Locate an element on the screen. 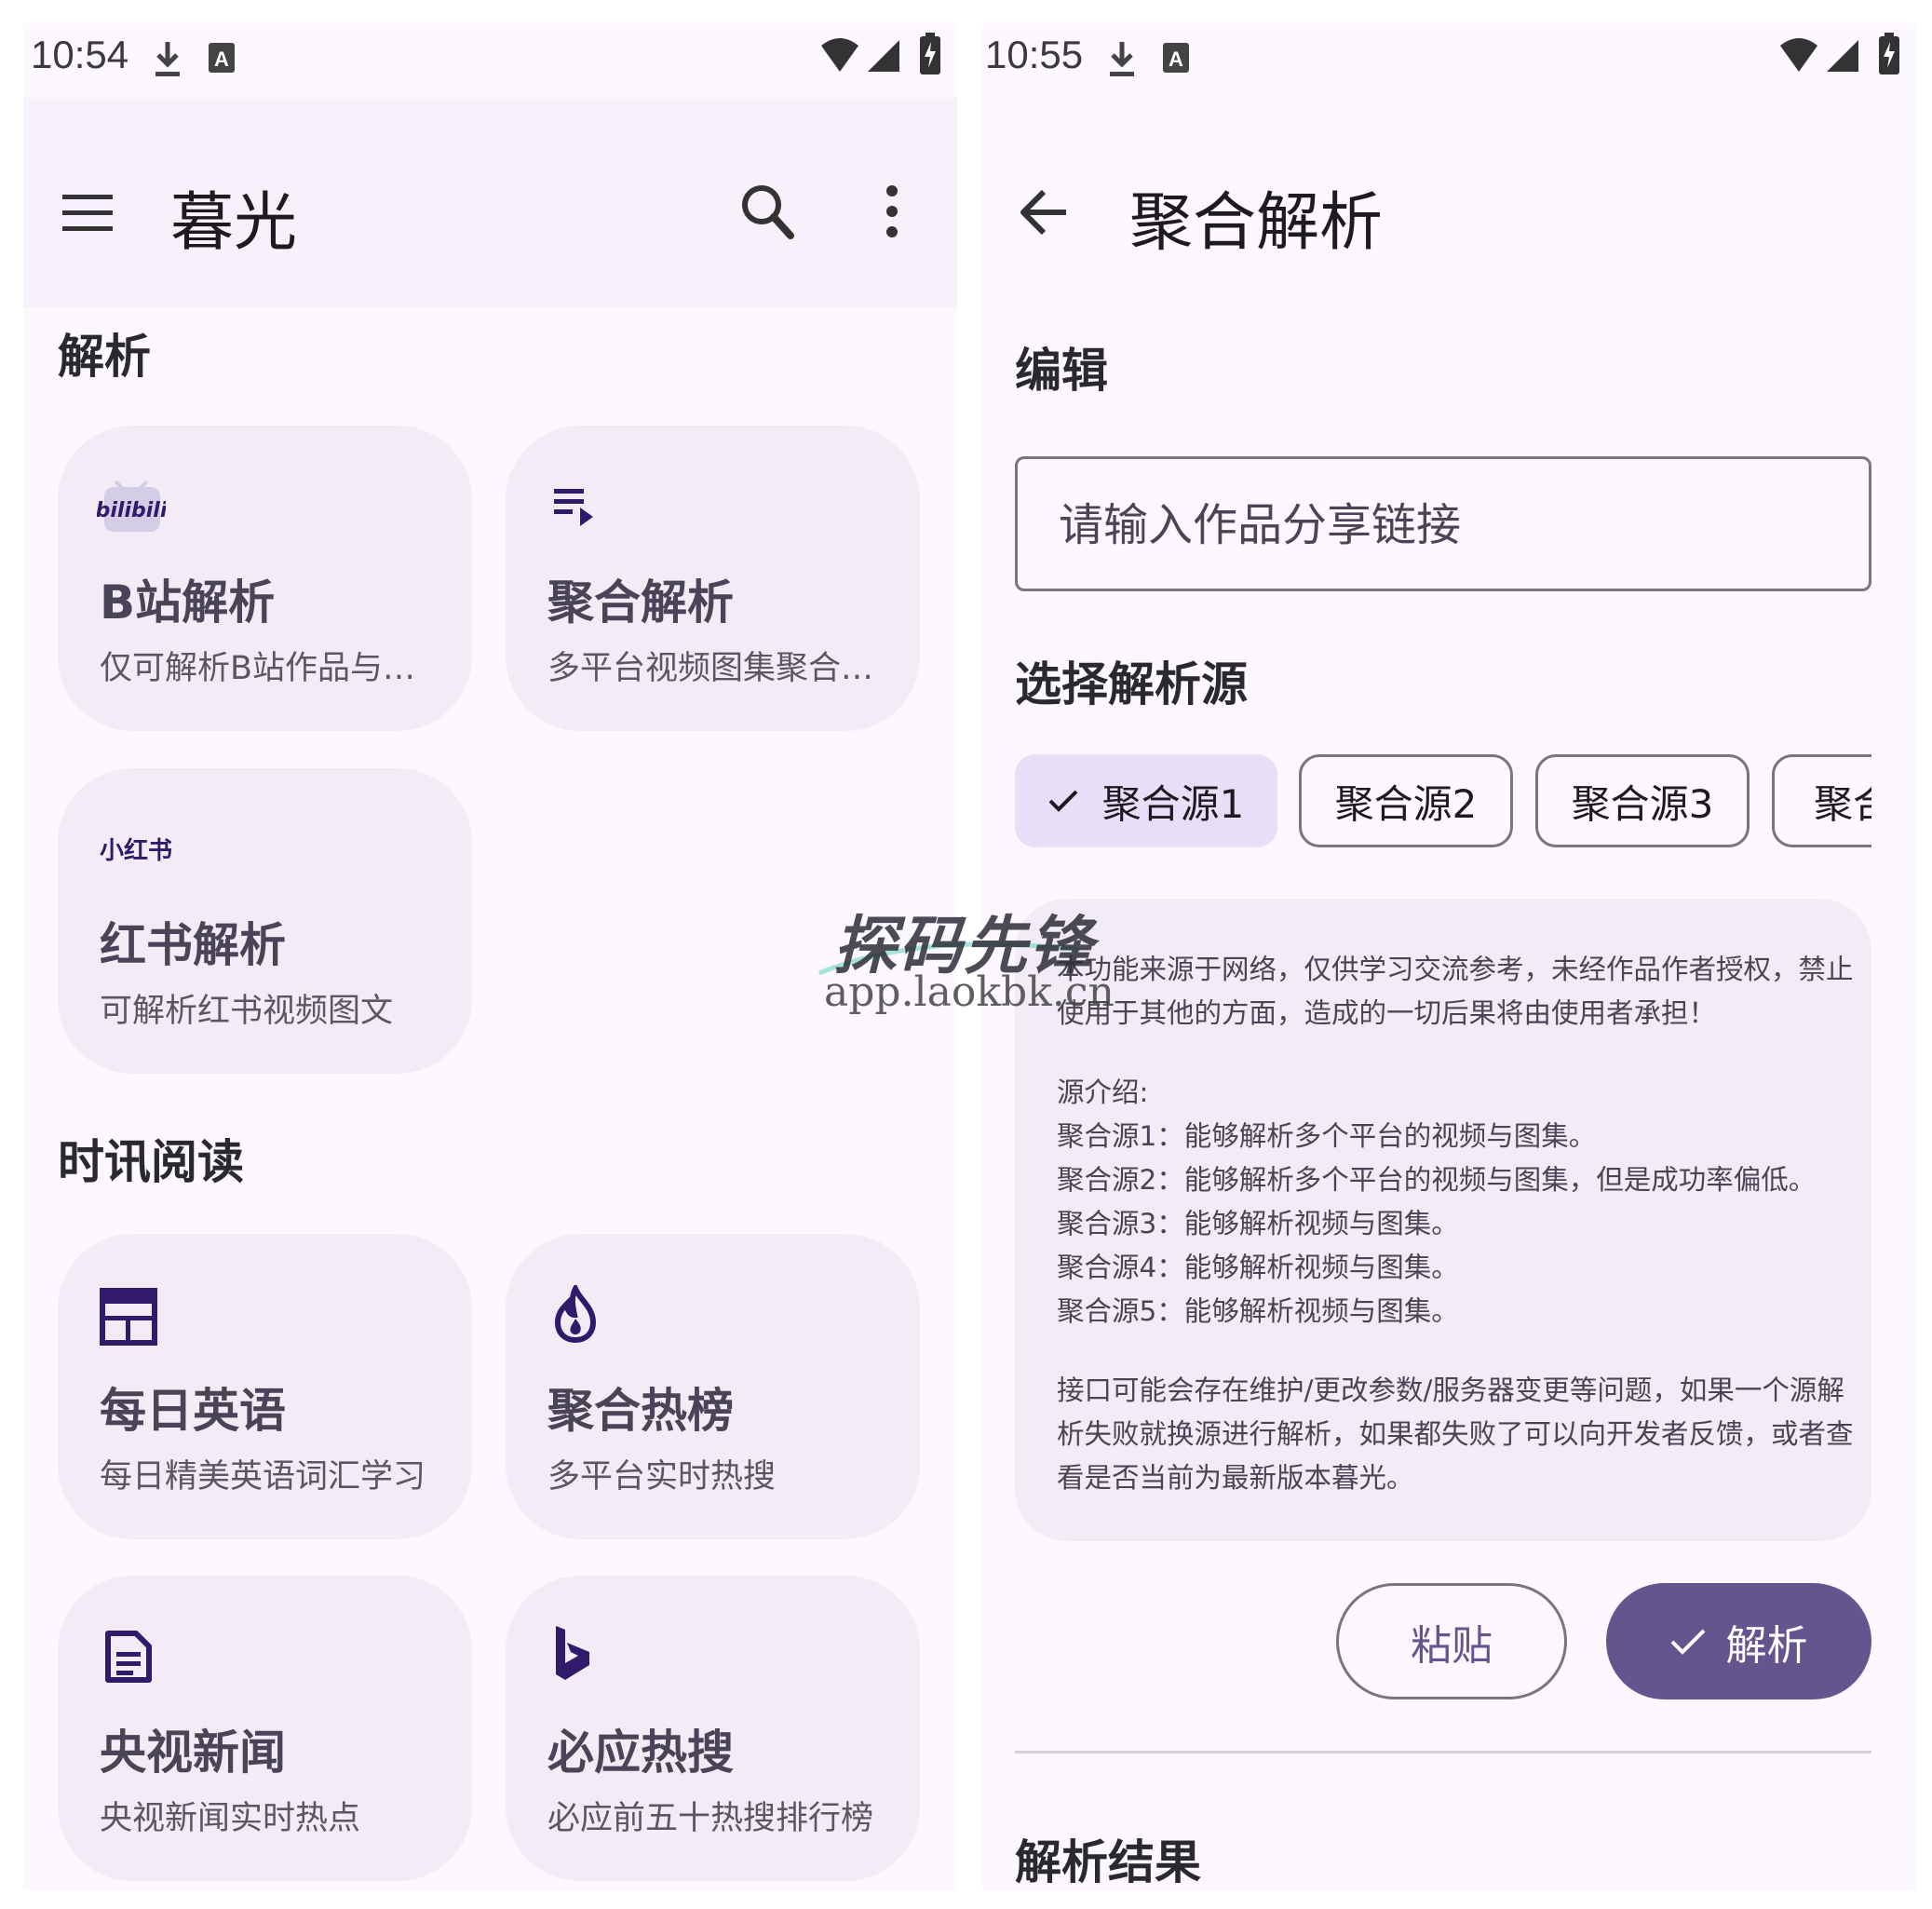 Image resolution: width=1932 pixels, height=1909 pixels. card-desc: 每日精美英语词汇学习 is located at coordinates (263, 1477).